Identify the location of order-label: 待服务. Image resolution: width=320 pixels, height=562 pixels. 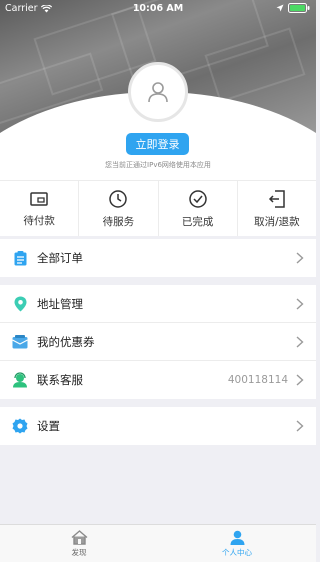
(118, 221).